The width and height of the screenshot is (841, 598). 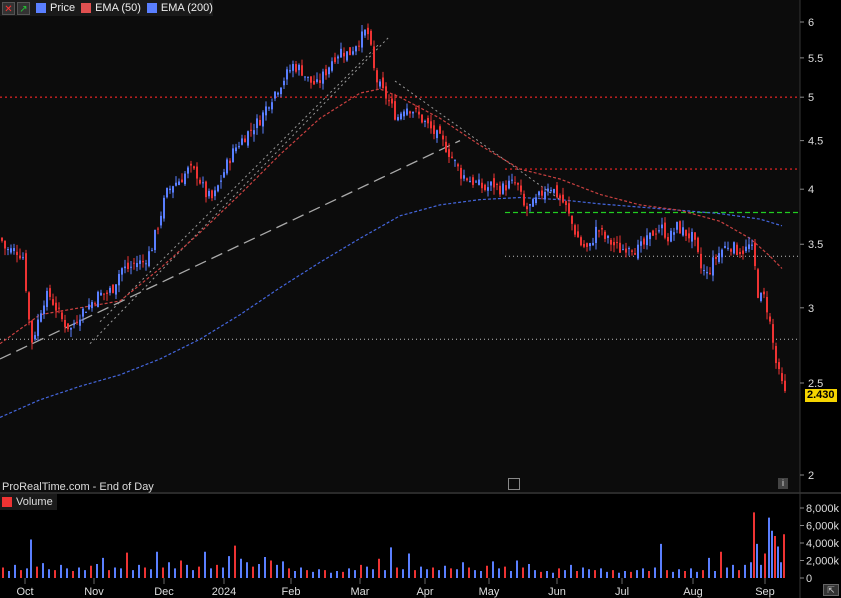 I want to click on legend-swatch-ema200, so click(x=151, y=8).